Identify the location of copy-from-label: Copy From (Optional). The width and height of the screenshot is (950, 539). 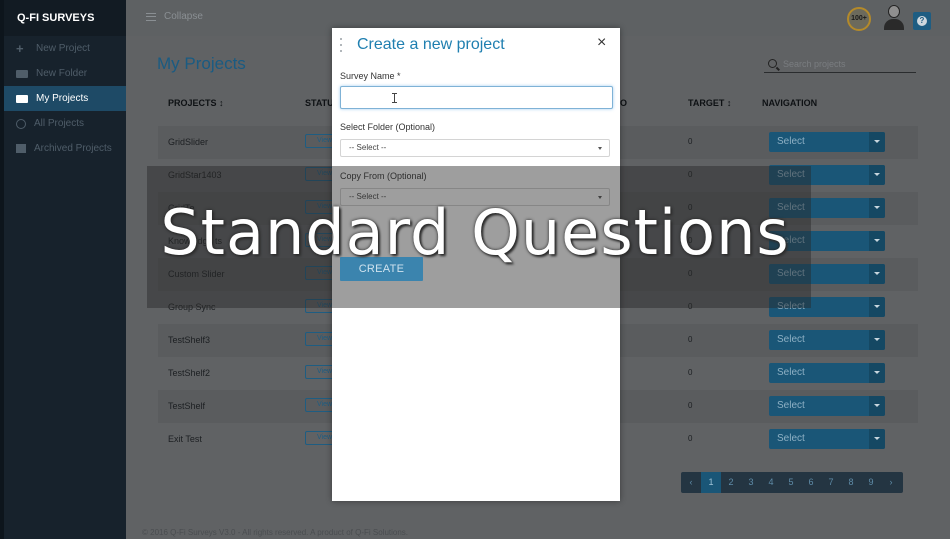
(383, 176).